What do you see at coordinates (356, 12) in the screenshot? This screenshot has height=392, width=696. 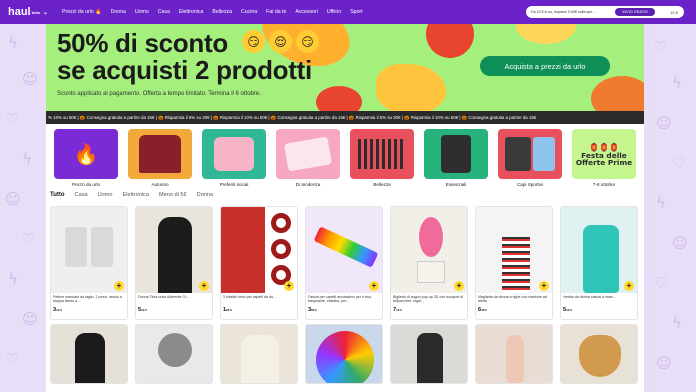 I see `nav-link-sport: Sport` at bounding box center [356, 12].